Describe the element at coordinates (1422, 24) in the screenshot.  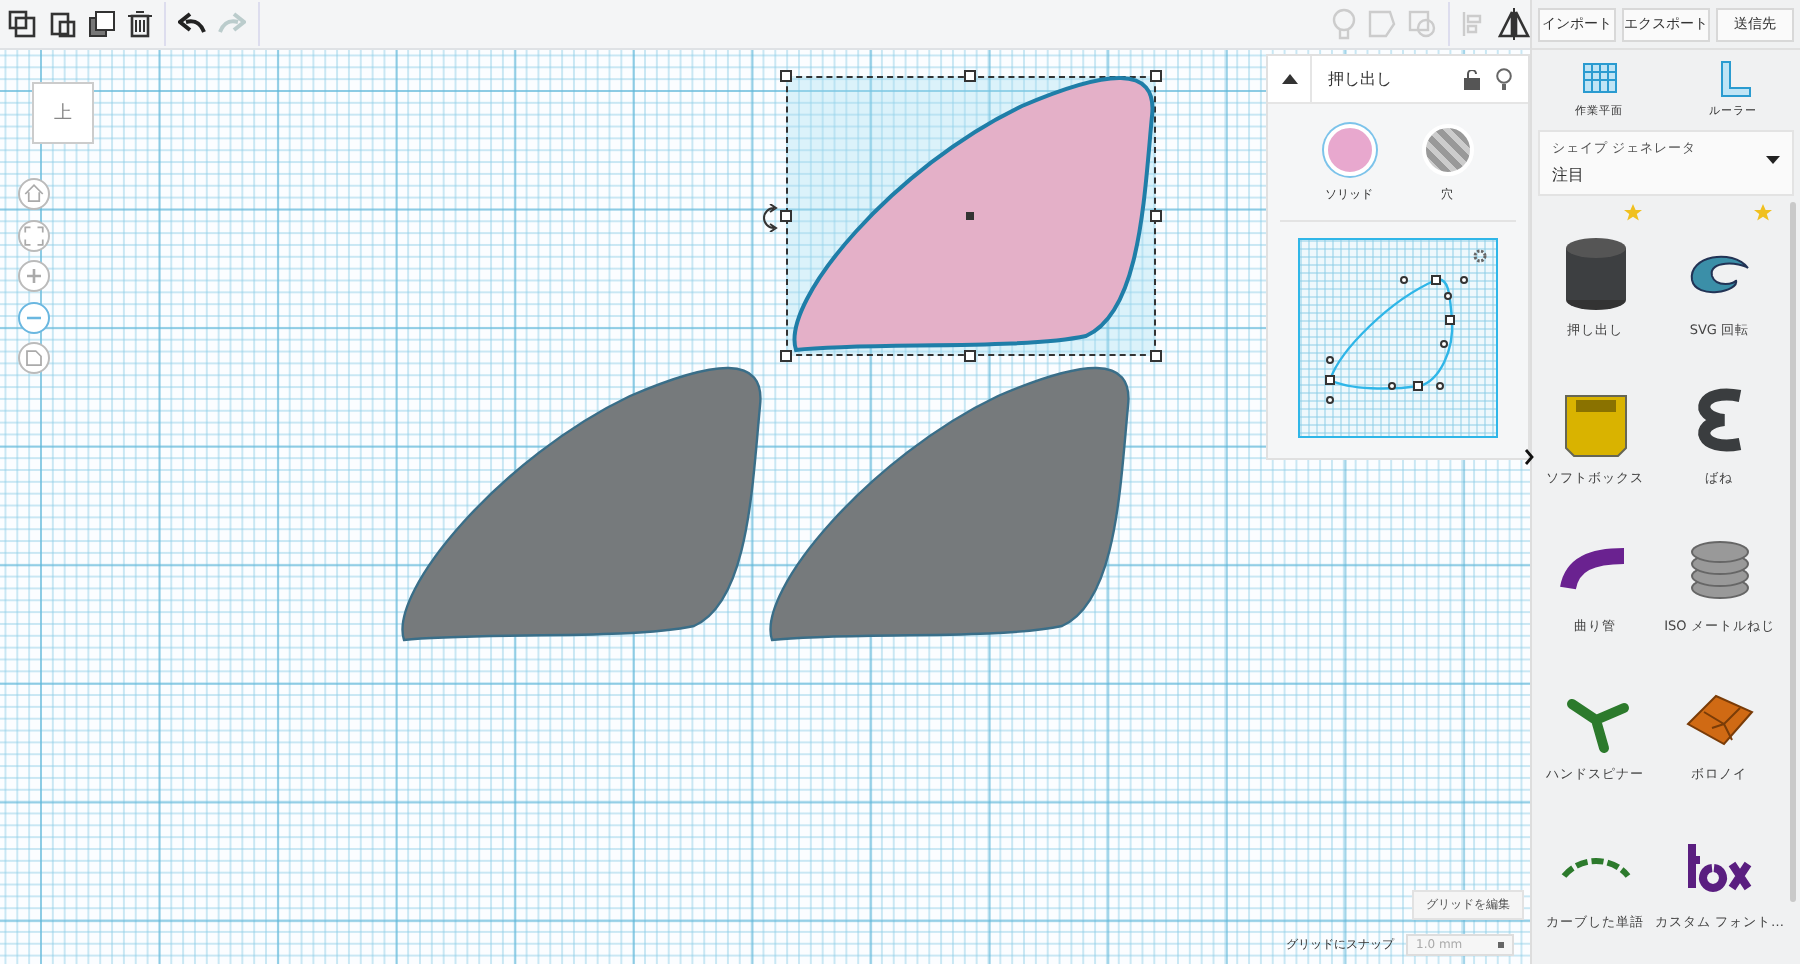
I see `ungroup-icon` at that location.